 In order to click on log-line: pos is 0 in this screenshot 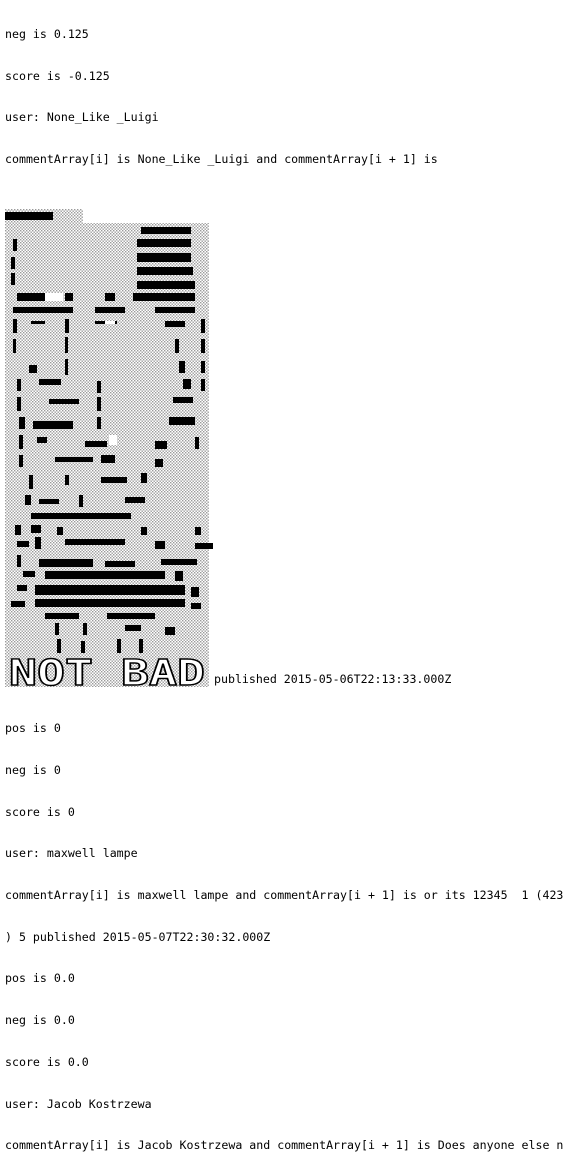, I will do `click(33, 729)`.